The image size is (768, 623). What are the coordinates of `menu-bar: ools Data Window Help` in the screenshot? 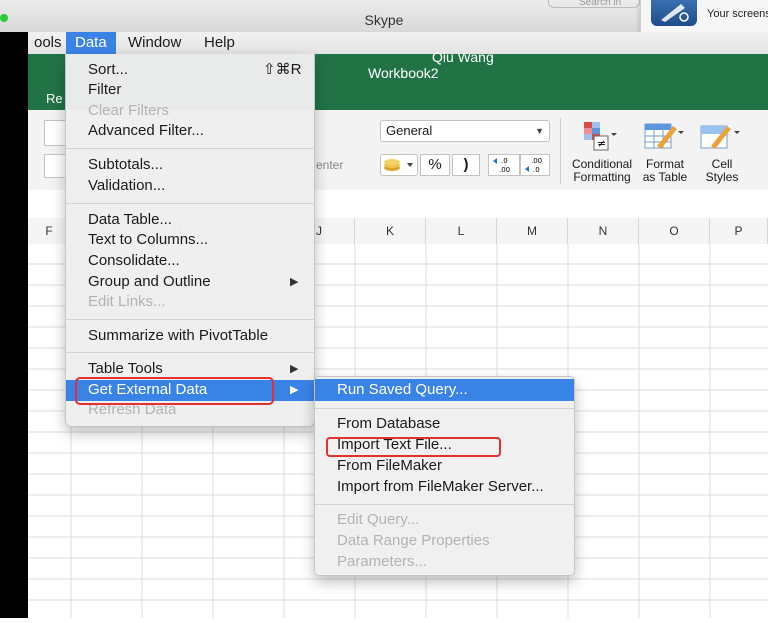 It's located at (398, 43).